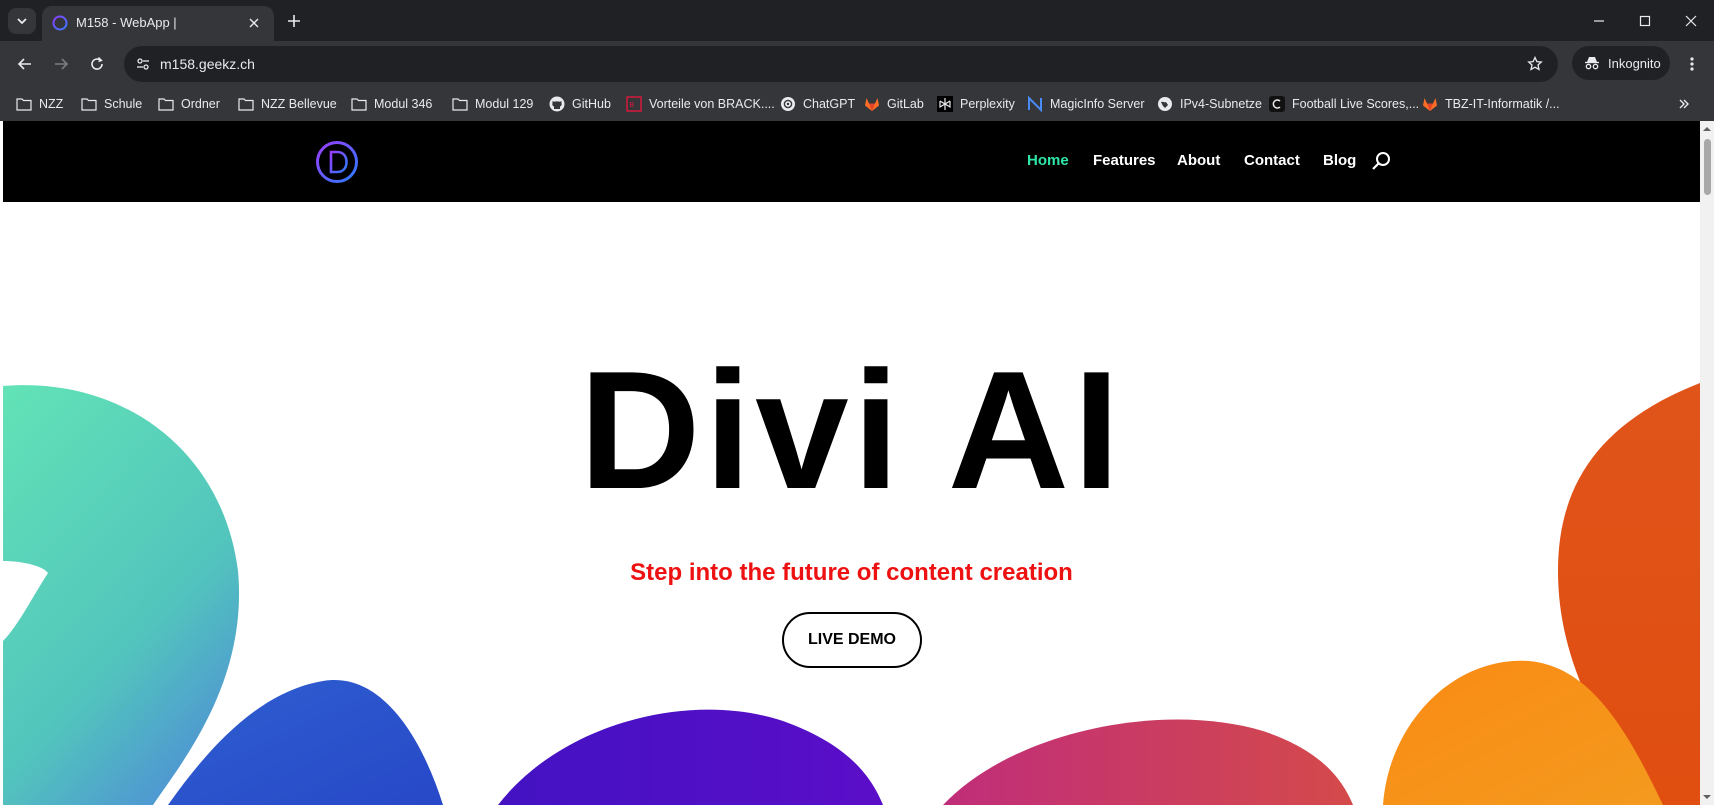 This screenshot has width=1714, height=805. I want to click on divi-favicon-icon, so click(60, 23).